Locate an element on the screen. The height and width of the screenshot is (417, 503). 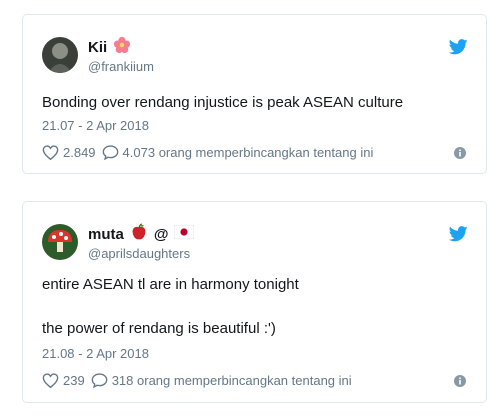
like-count: 239 is located at coordinates (74, 380).